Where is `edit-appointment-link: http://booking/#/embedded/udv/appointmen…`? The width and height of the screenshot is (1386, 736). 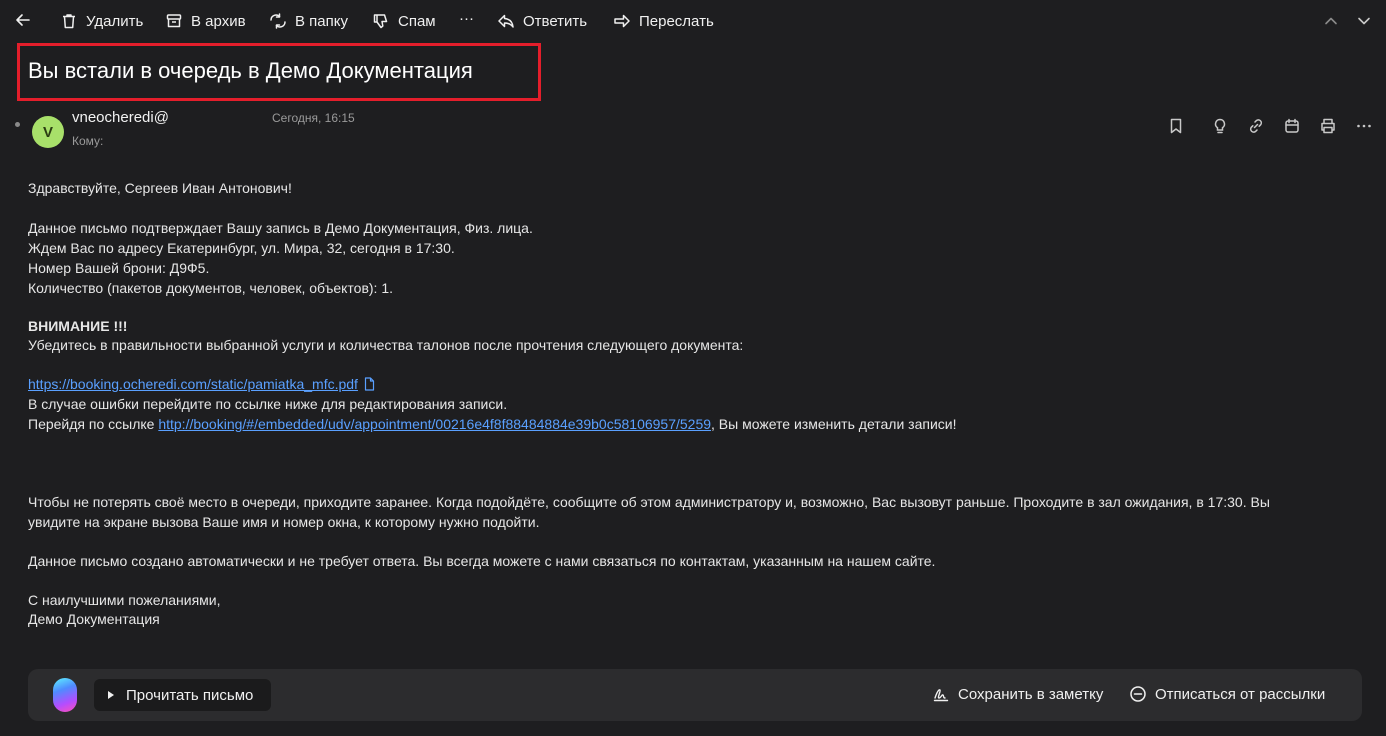
edit-appointment-link: http://booking/#/embedded/udv/appointmen… is located at coordinates (434, 424).